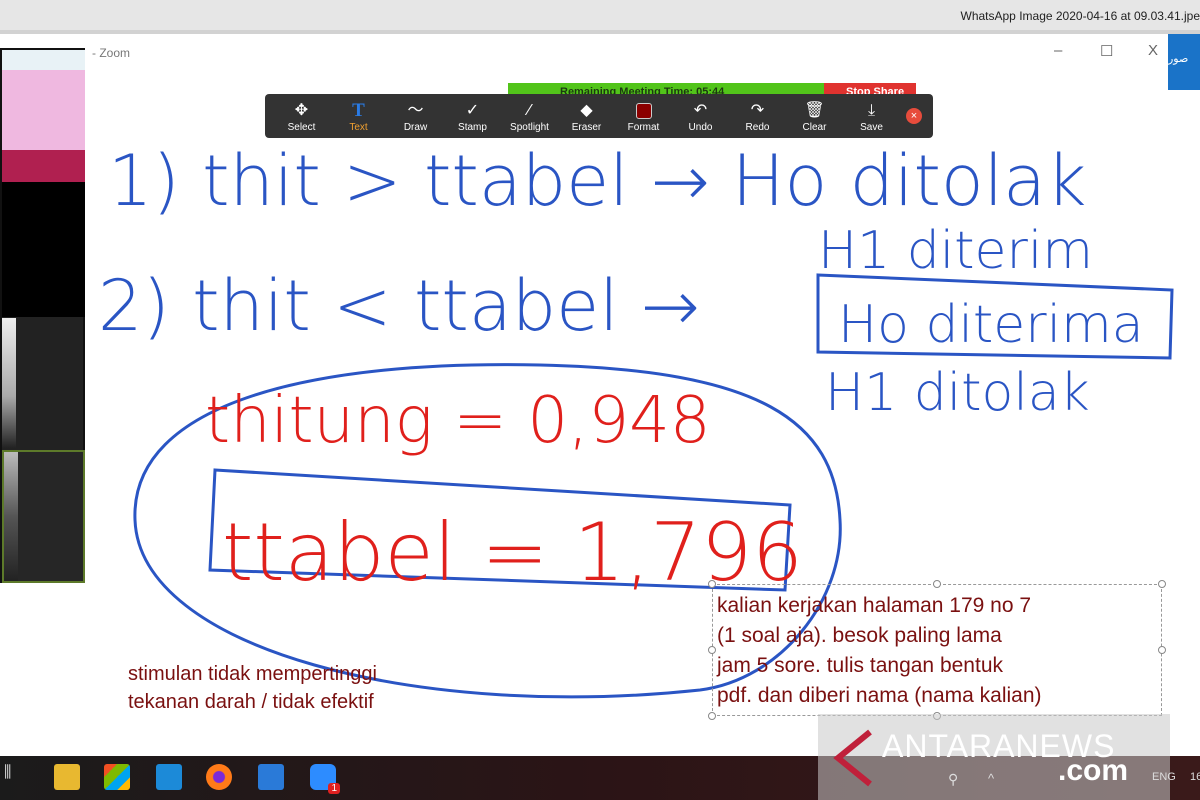  Describe the element at coordinates (874, 605) in the screenshot. I see `textbox-line: kalian kerjakan halaman 179 no 7` at that location.